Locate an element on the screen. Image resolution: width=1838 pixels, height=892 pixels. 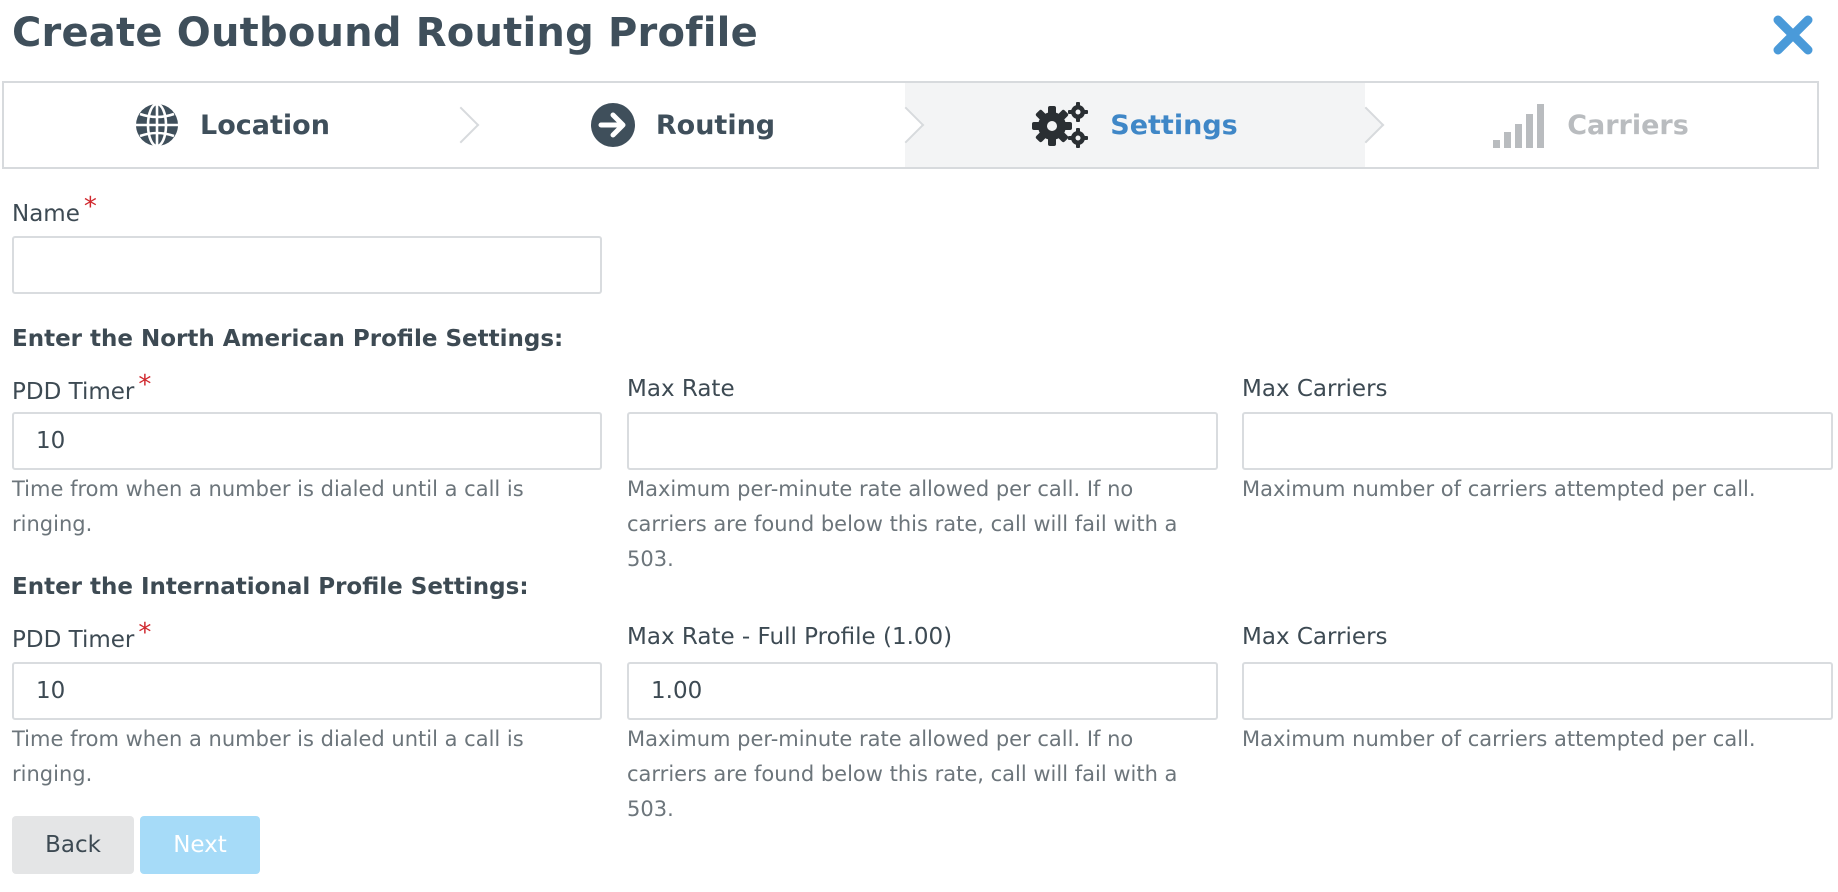
step-label: Settings is located at coordinates (1174, 125).